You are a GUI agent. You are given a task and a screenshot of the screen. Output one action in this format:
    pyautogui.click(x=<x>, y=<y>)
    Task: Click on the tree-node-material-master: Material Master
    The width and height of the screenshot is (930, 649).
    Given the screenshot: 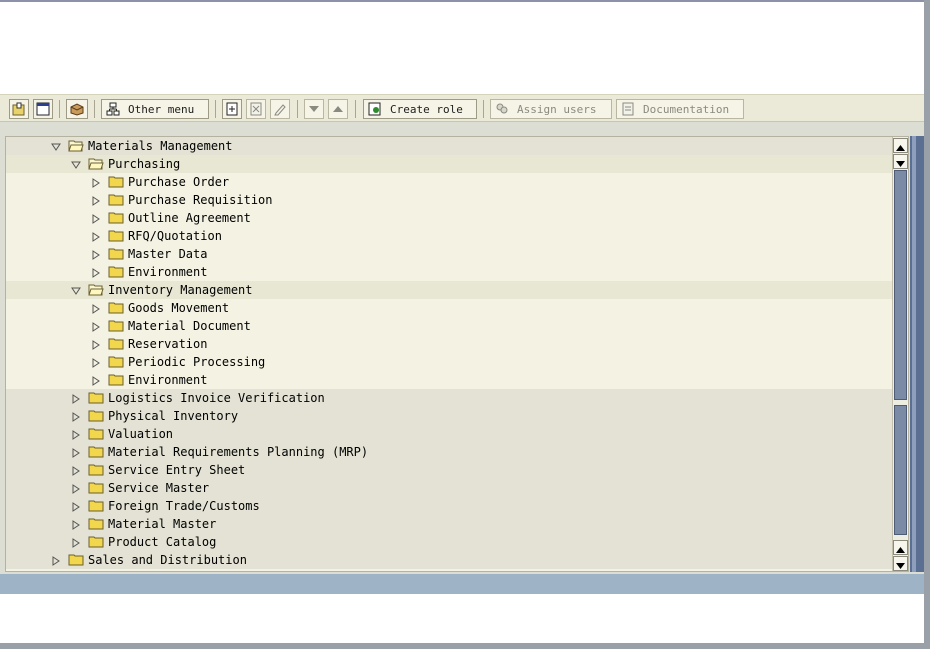 What is the action you would take?
    pyautogui.click(x=449, y=524)
    